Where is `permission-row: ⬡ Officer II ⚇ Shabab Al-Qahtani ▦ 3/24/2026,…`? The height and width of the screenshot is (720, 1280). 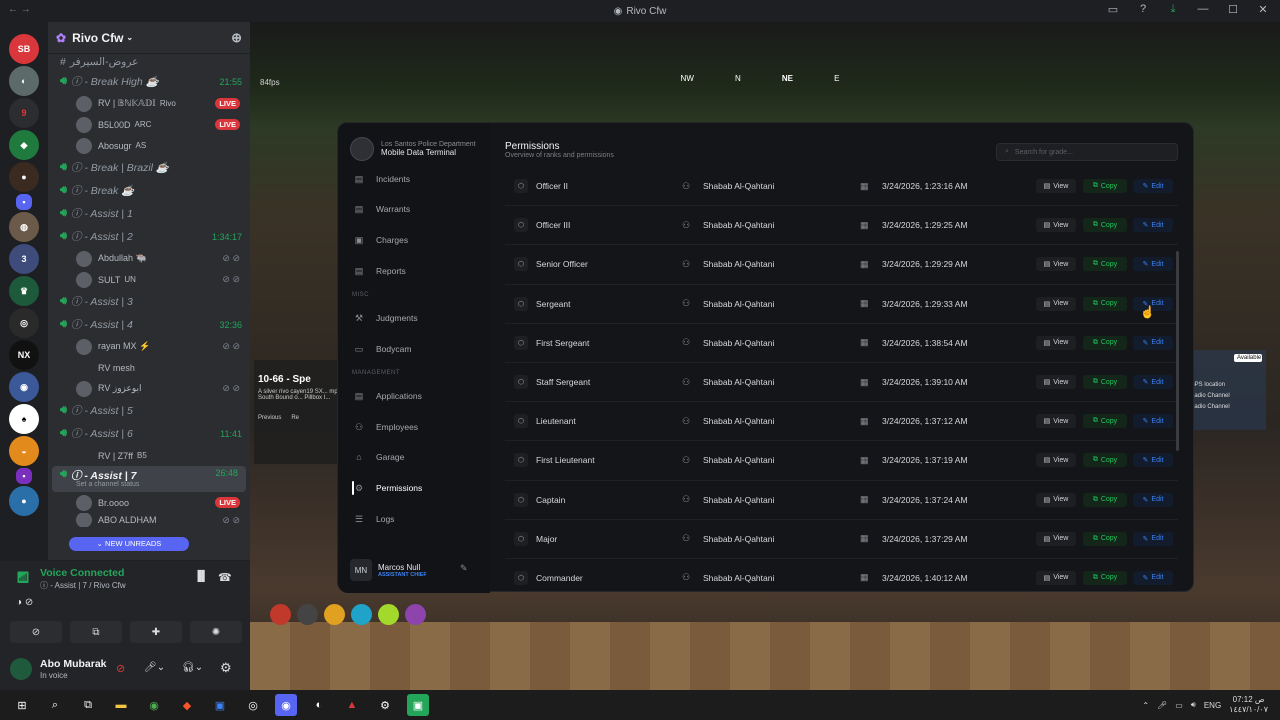 permission-row: ⬡ Officer II ⚇ Shabab Al-Qahtani ▦ 3/24/2026,… is located at coordinates (841, 187).